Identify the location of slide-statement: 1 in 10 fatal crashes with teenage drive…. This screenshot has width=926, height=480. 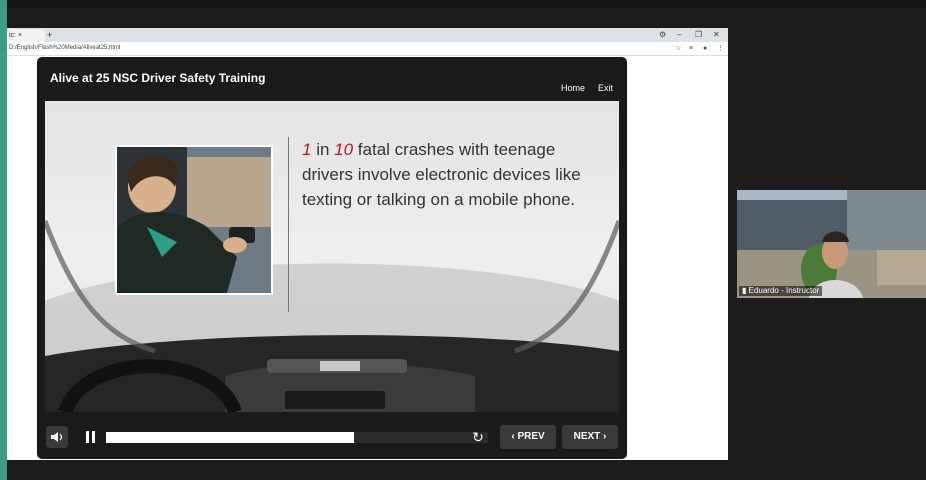
(452, 174).